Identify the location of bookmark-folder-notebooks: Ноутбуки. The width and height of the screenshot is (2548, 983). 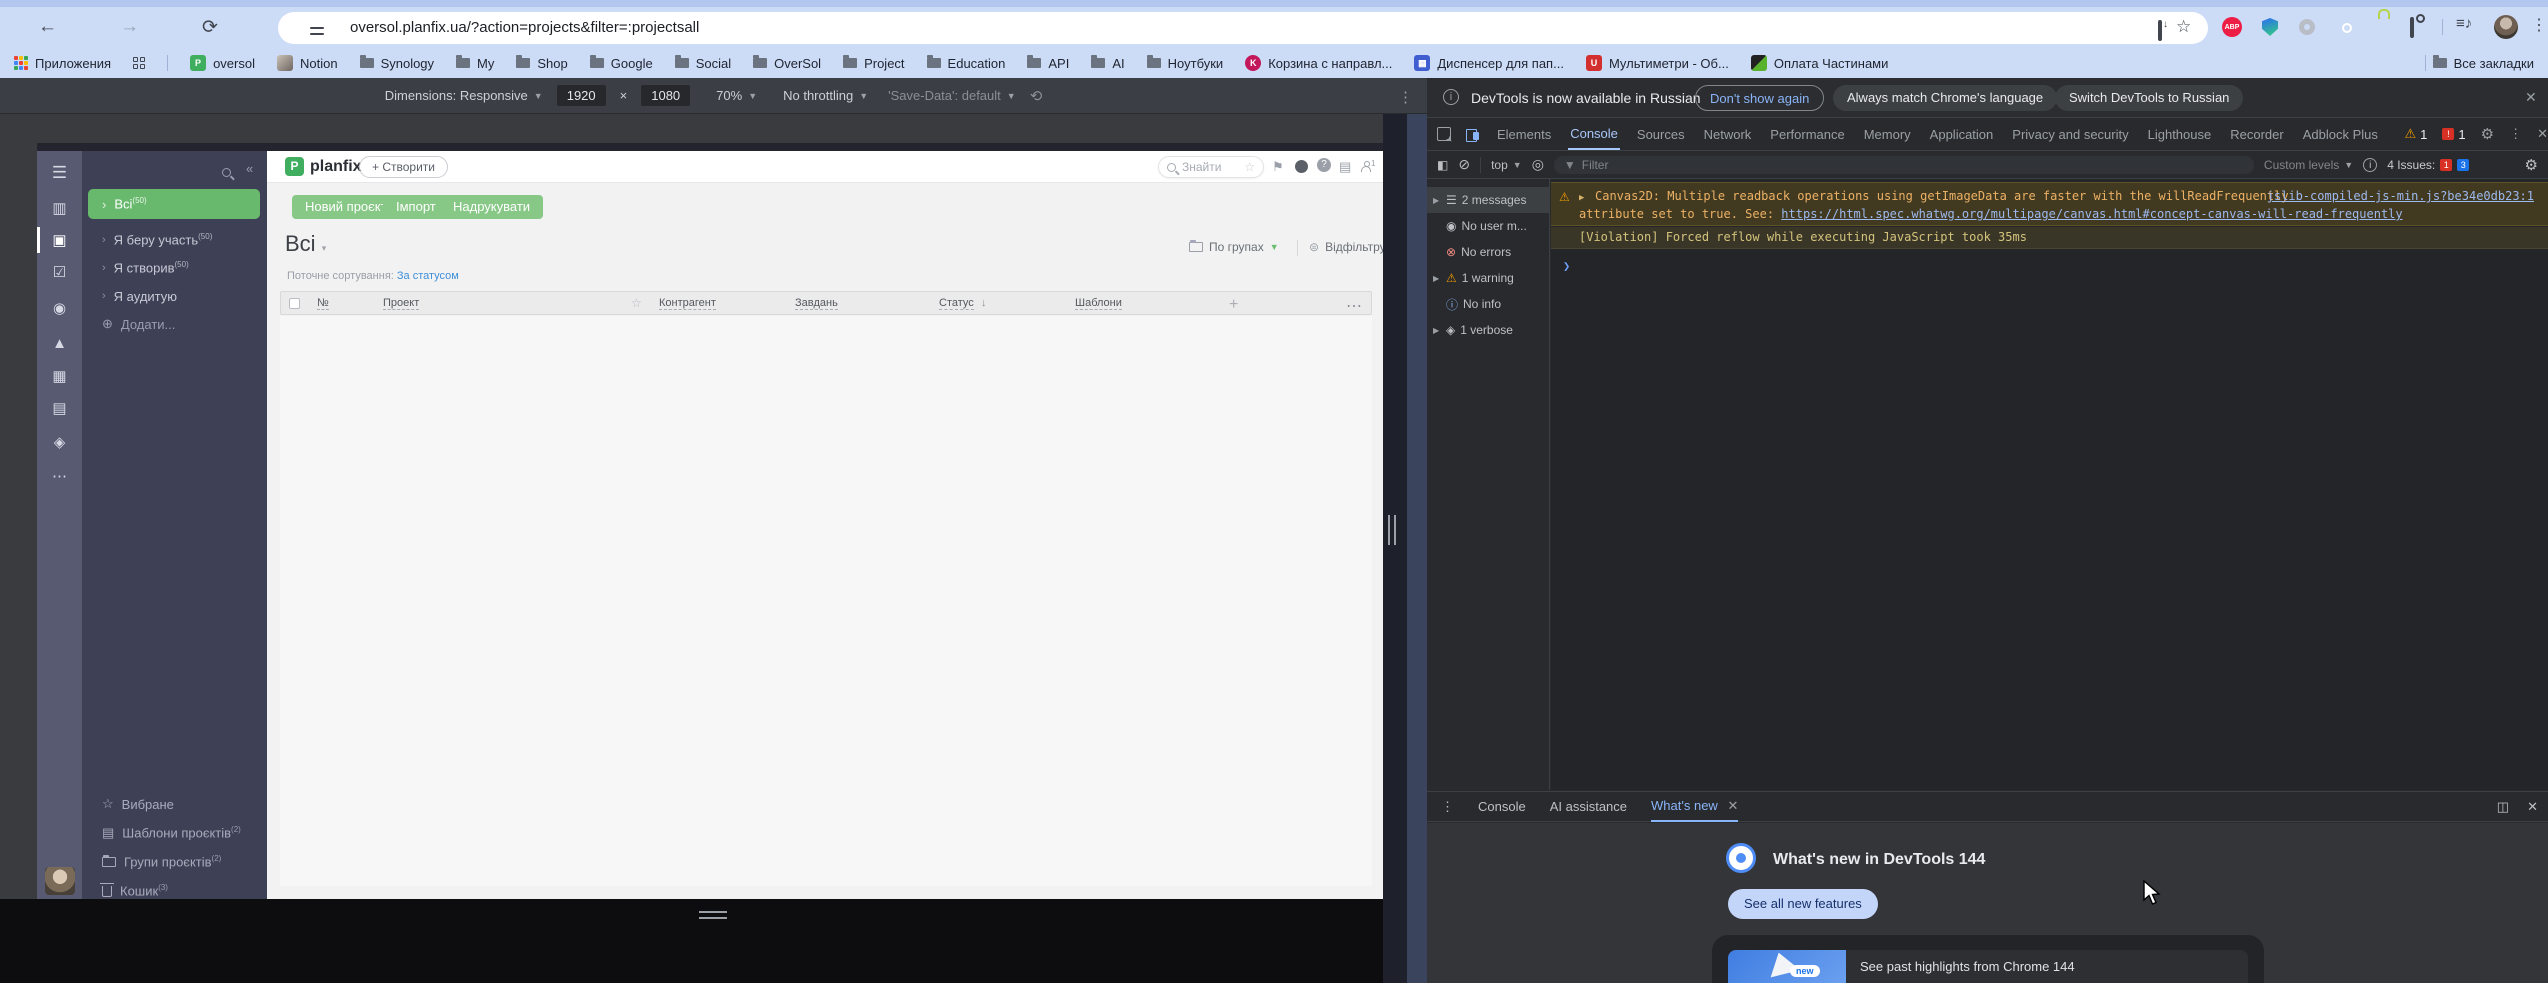
(1184, 63).